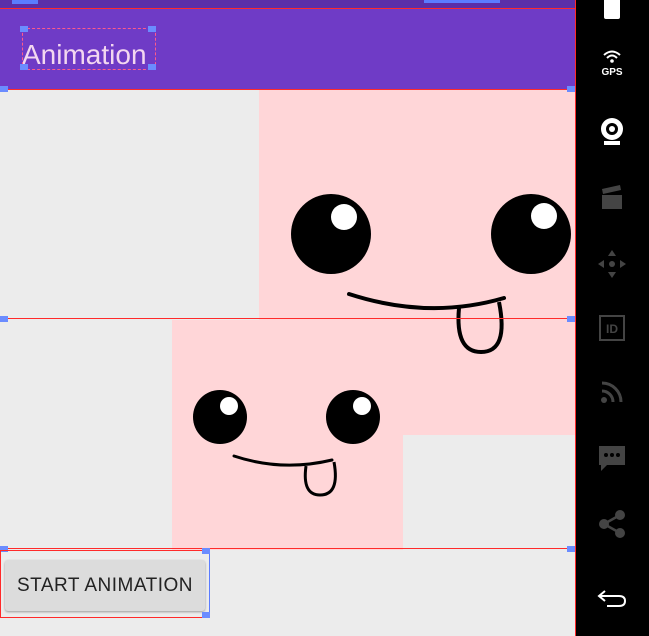  I want to click on emulator-sidebar: GPS ID, so click(612, 318).